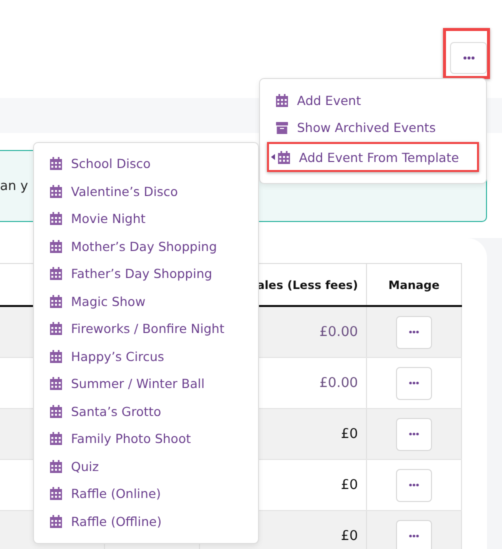 The image size is (502, 549). I want to click on more-button, so click(468, 58).